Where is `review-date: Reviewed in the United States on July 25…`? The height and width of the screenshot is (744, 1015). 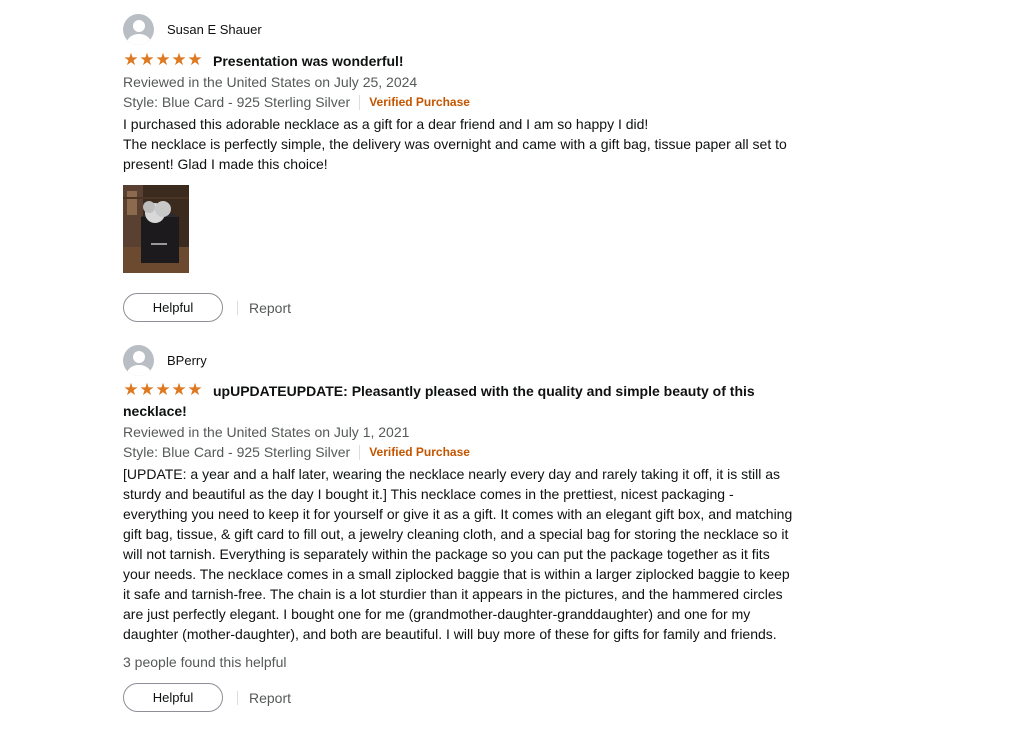
review-date: Reviewed in the United States on July 25… is located at coordinates (270, 82).